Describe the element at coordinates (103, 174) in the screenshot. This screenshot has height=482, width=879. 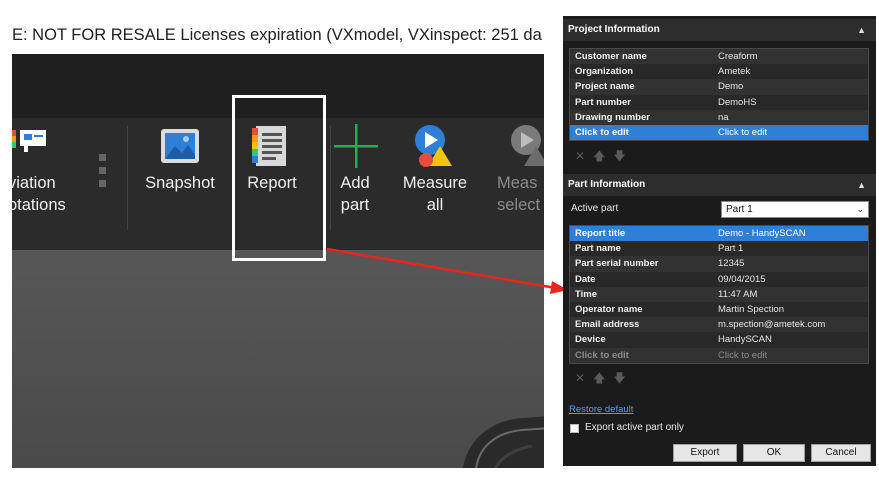
I see `grip-handle-icon` at that location.